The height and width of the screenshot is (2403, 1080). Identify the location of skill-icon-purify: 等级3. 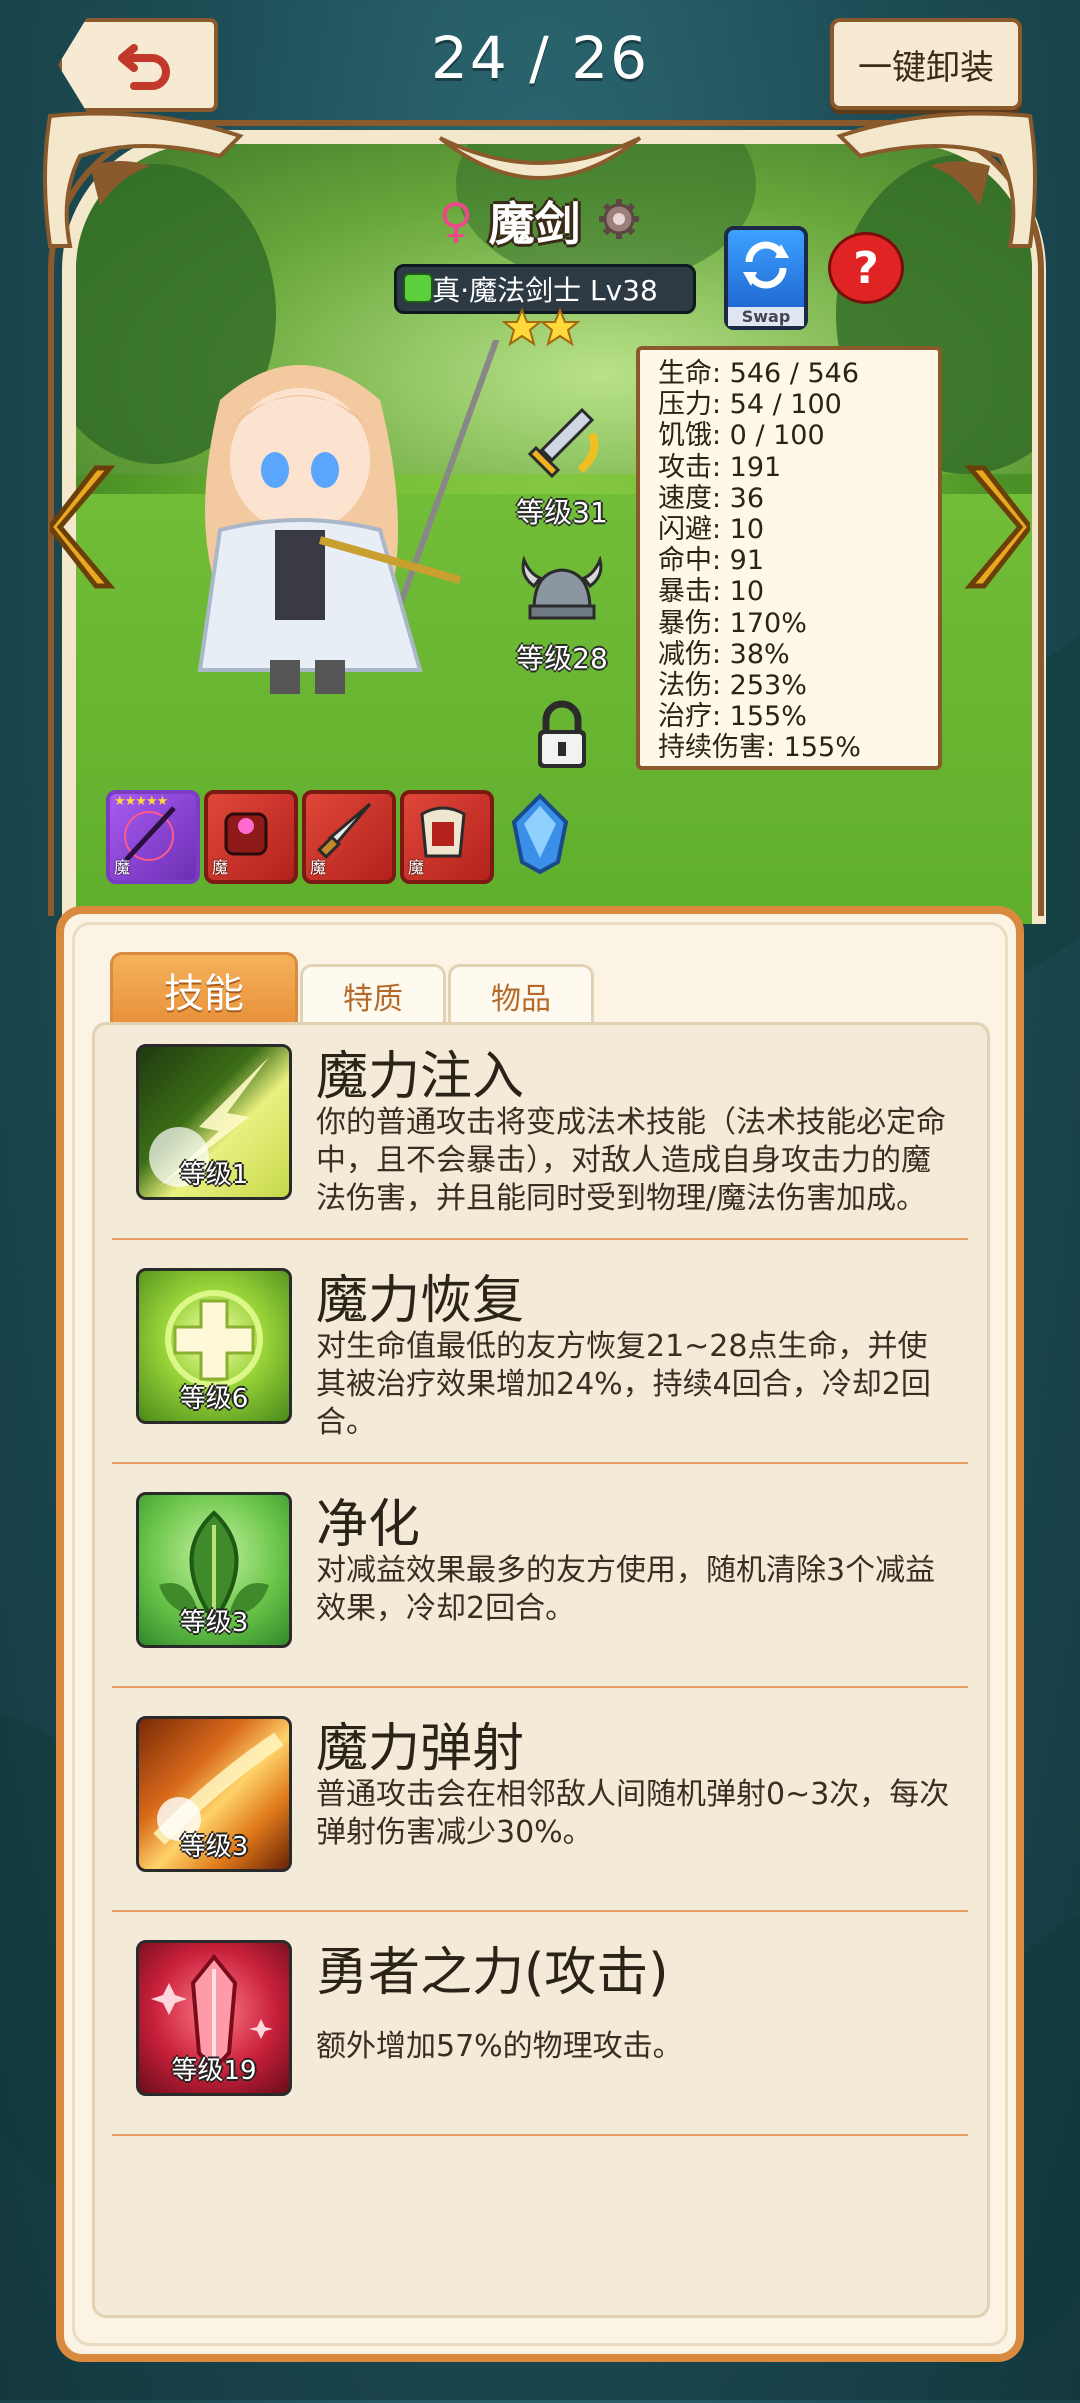
(214, 1570).